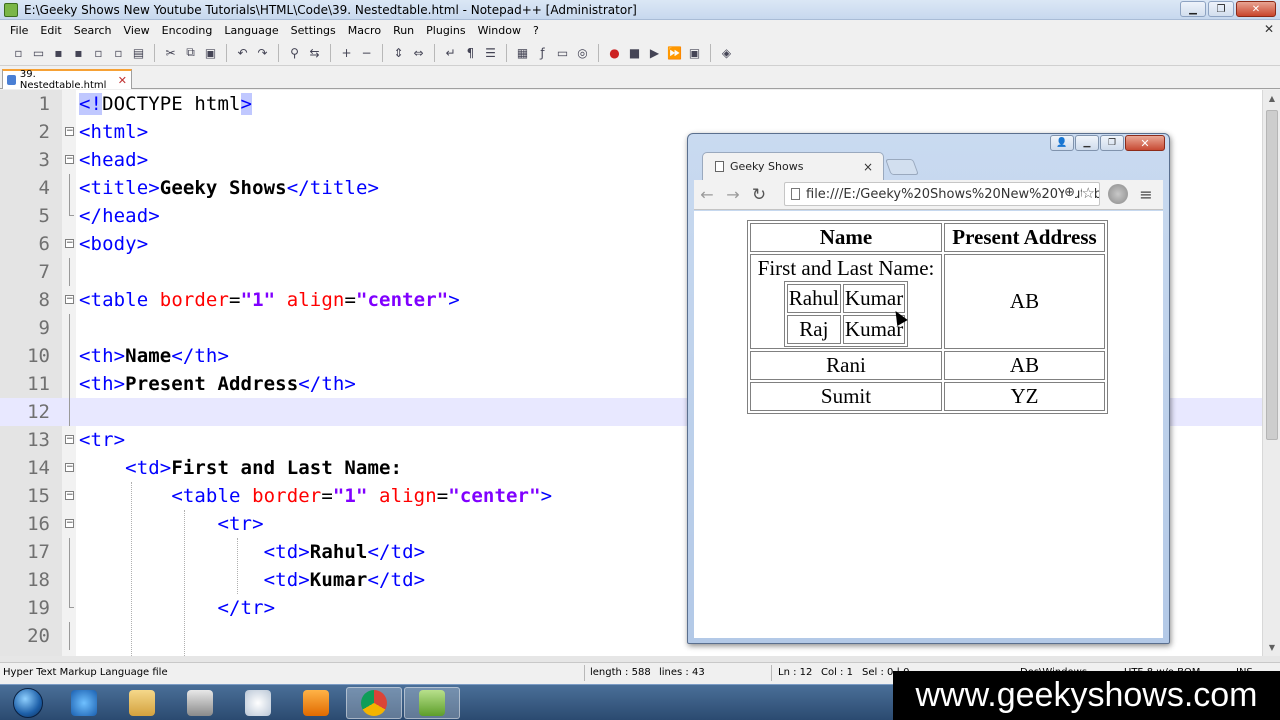 The width and height of the screenshot is (1280, 720). Describe the element at coordinates (44, 132) in the screenshot. I see `line-number: 2` at that location.